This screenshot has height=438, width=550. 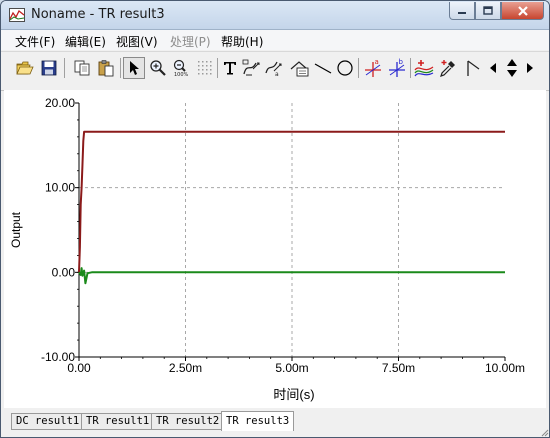 I want to click on minimize-icon, so click(x=462, y=12).